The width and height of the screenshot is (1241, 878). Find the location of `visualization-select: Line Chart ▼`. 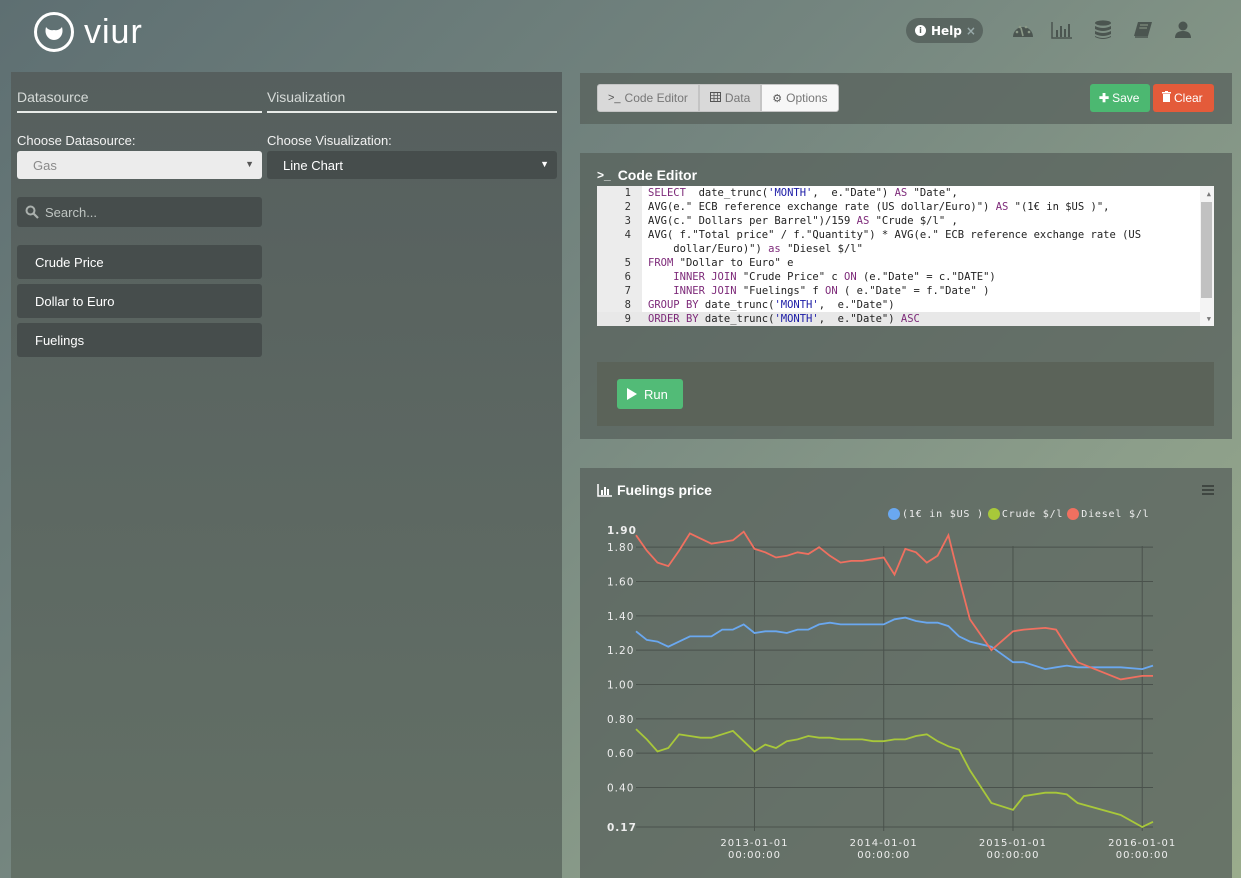

visualization-select: Line Chart ▼ is located at coordinates (412, 165).